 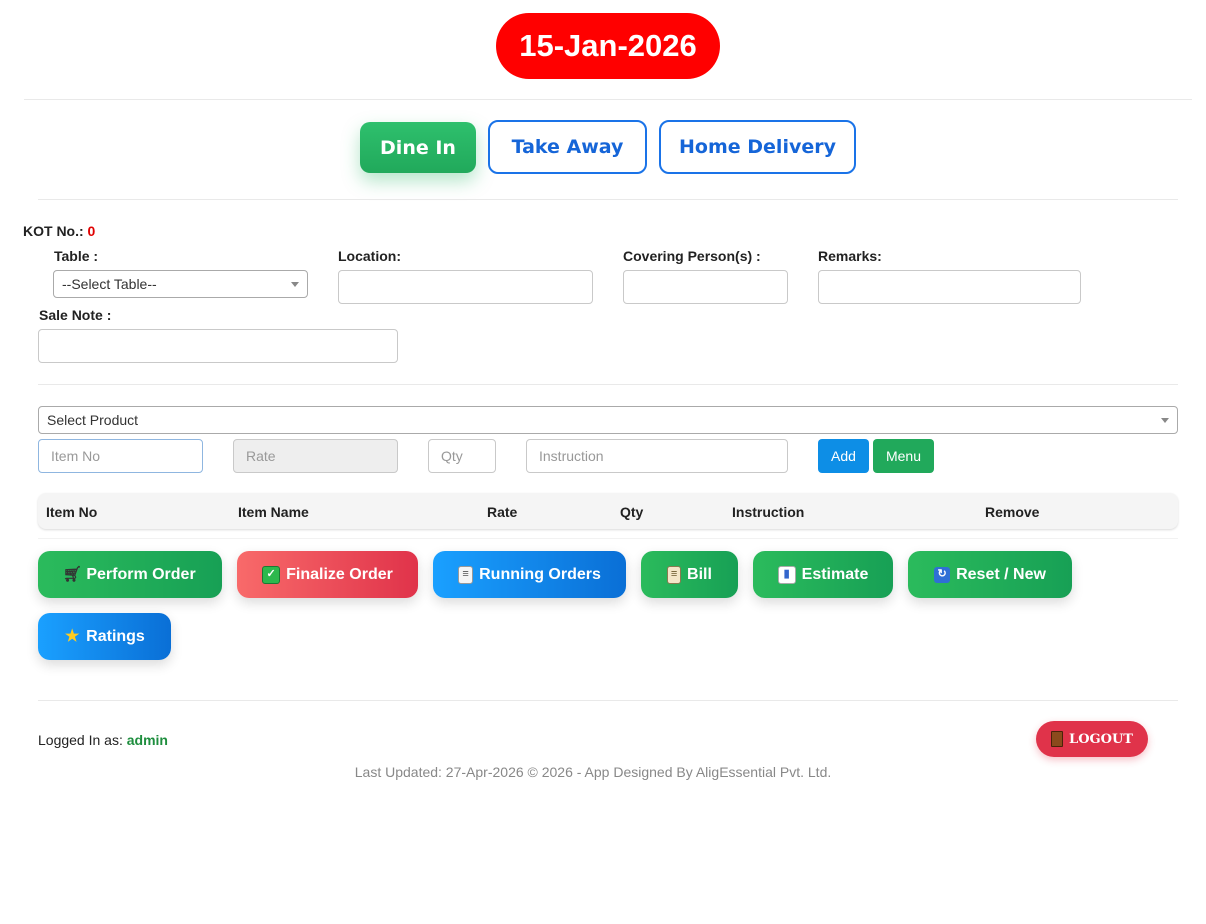 I want to click on column-header: Item No, so click(x=72, y=512).